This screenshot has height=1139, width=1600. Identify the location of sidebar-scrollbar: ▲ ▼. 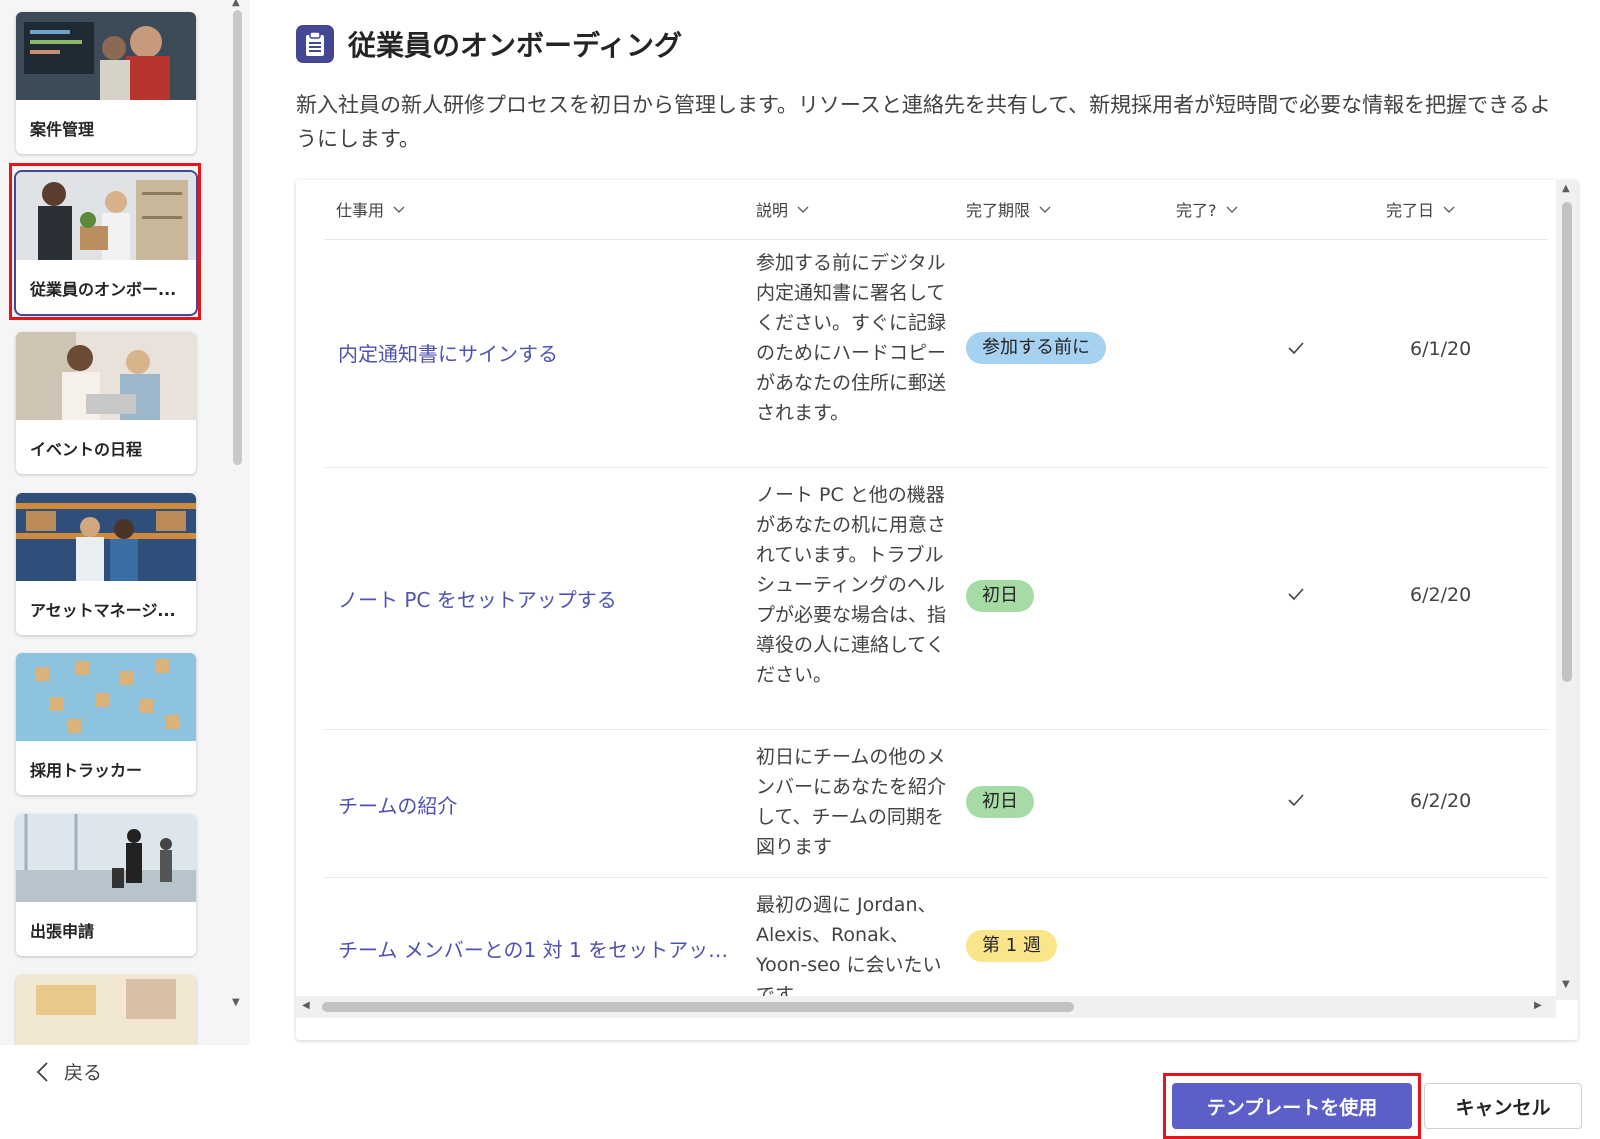
(238, 522).